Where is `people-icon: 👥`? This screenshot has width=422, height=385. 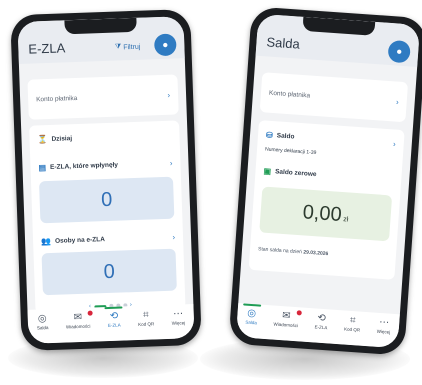 people-icon: 👥 is located at coordinates (46, 241).